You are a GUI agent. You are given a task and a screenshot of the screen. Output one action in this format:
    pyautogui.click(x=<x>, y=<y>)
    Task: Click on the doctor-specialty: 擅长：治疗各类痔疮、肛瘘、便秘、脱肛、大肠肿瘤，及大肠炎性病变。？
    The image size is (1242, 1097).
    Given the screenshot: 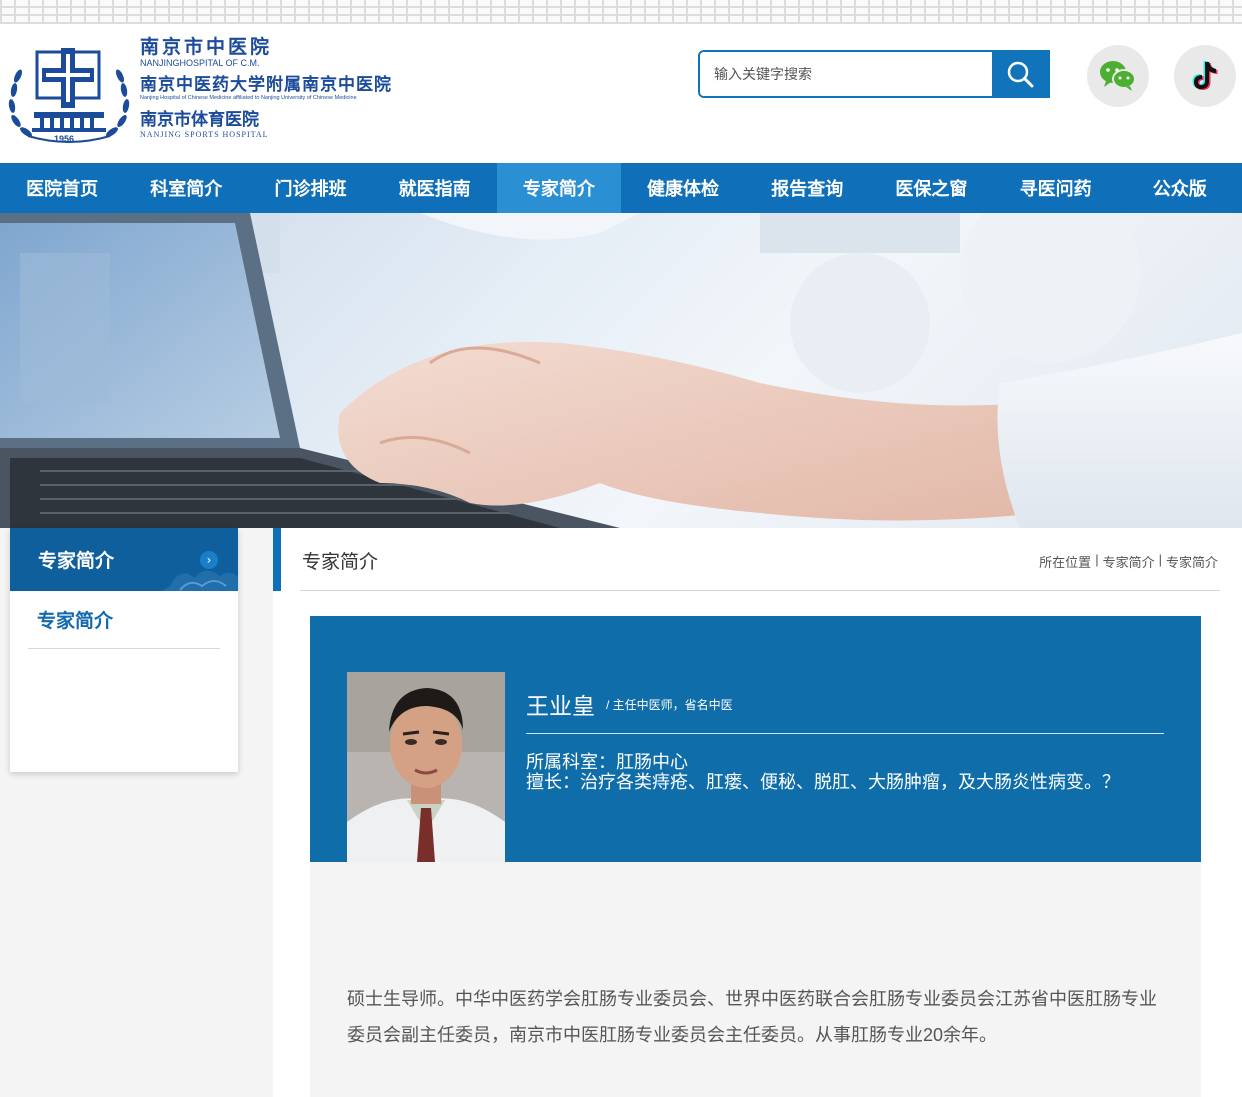 What is the action you would take?
    pyautogui.click(x=823, y=782)
    